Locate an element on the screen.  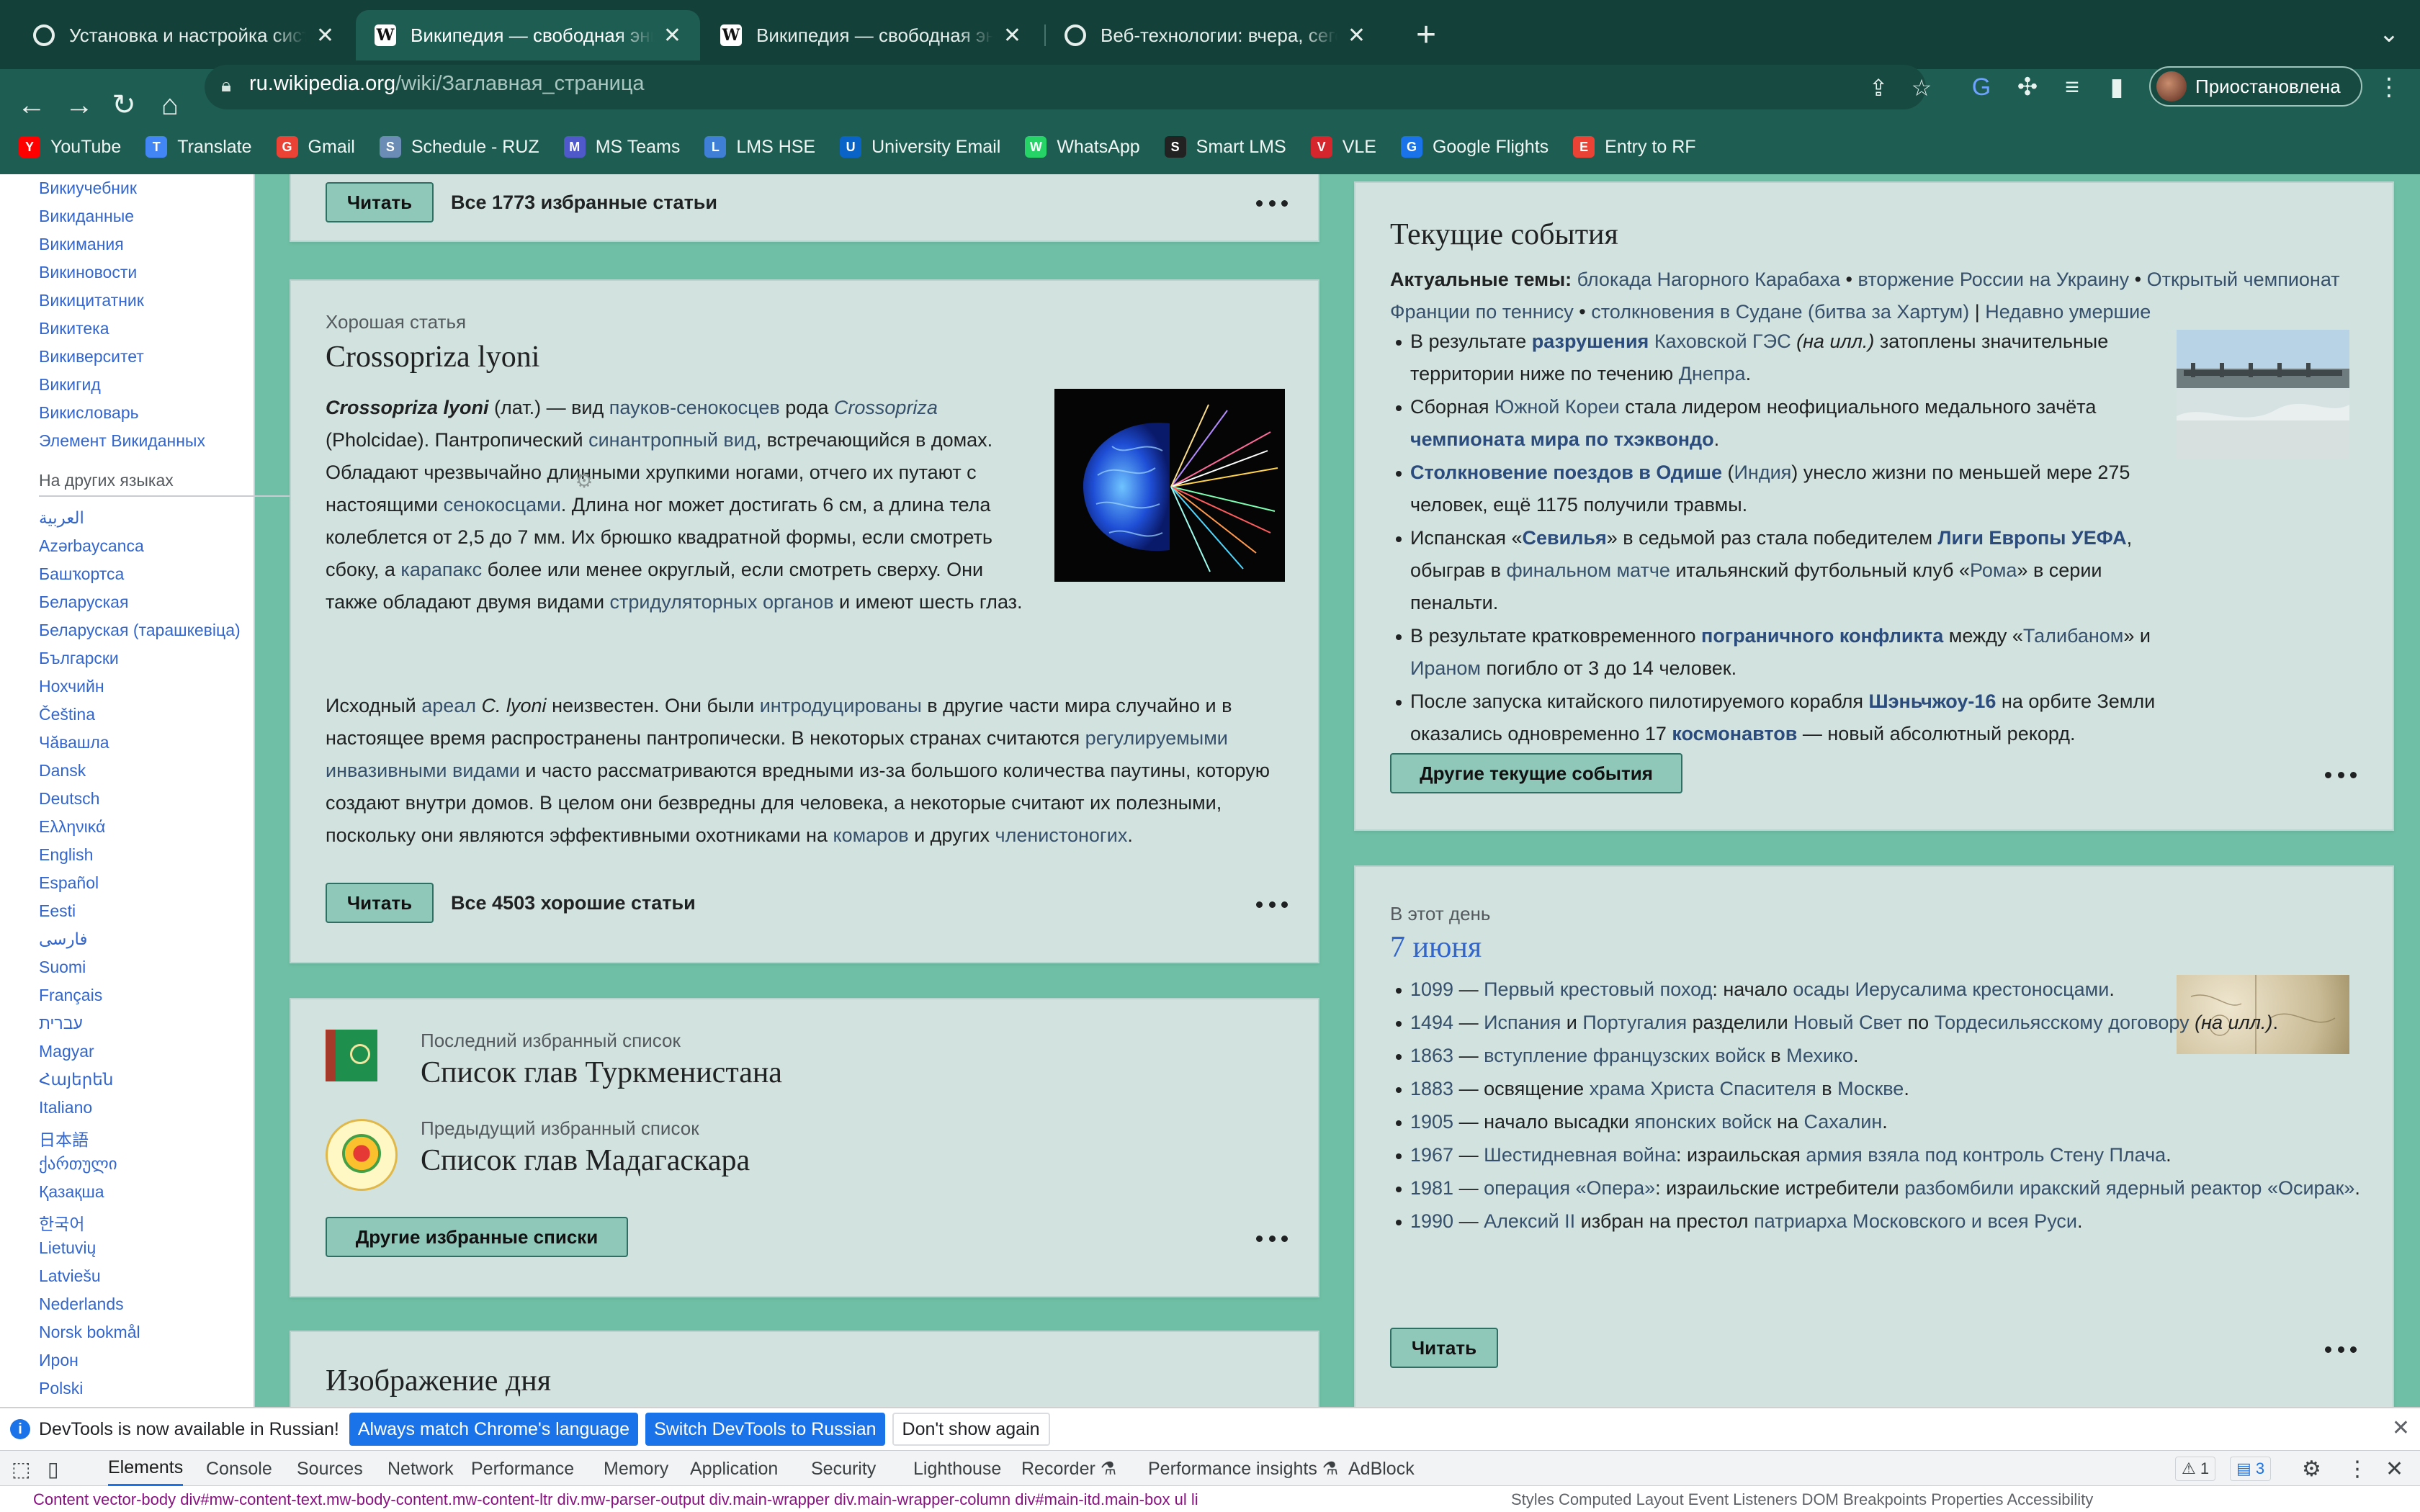
language-link: Español is located at coordinates (69, 883).